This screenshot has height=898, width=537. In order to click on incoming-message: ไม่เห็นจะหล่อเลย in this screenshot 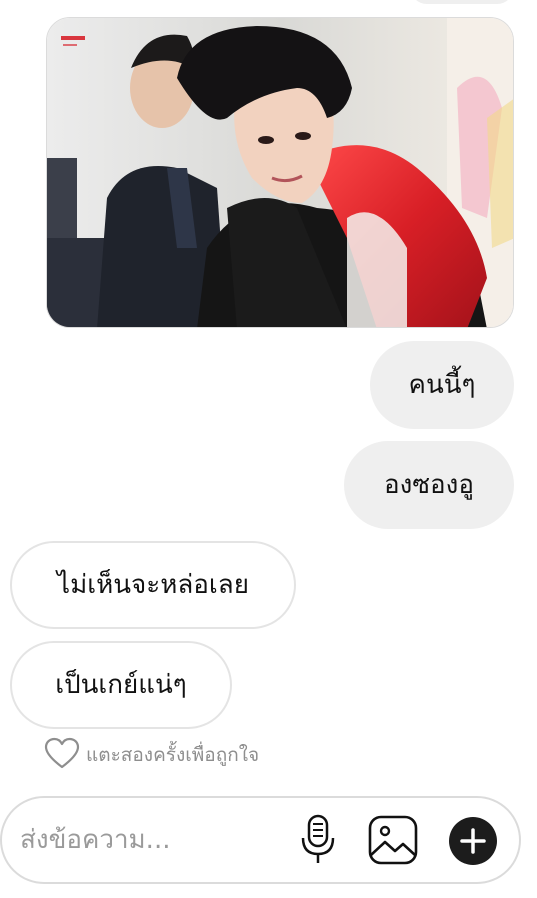, I will do `click(153, 585)`.